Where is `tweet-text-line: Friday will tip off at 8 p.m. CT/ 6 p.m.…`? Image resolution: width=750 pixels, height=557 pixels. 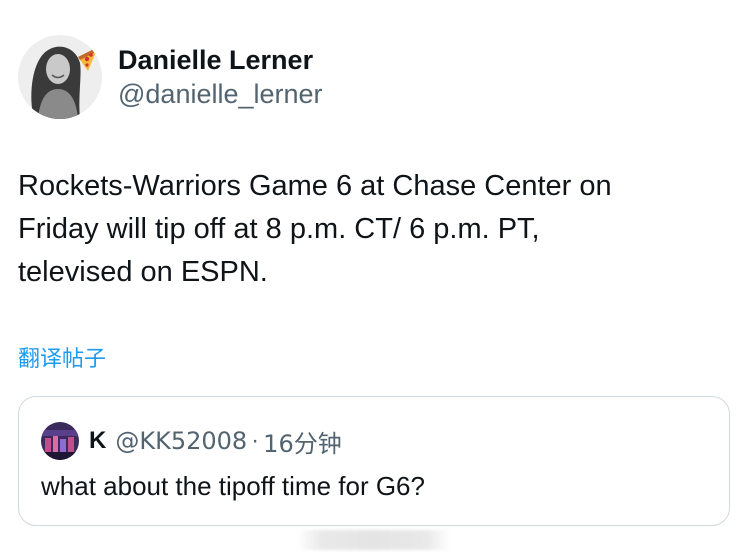 tweet-text-line: Friday will tip off at 8 p.m. CT/ 6 p.m.… is located at coordinates (279, 229).